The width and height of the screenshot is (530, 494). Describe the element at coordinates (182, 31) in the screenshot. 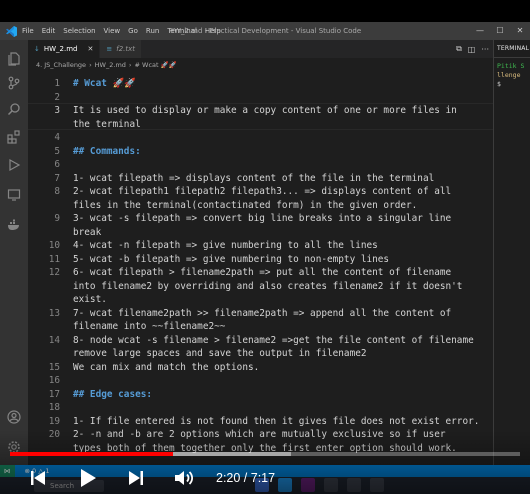

I see `menu-item-terminal: Terminal` at that location.